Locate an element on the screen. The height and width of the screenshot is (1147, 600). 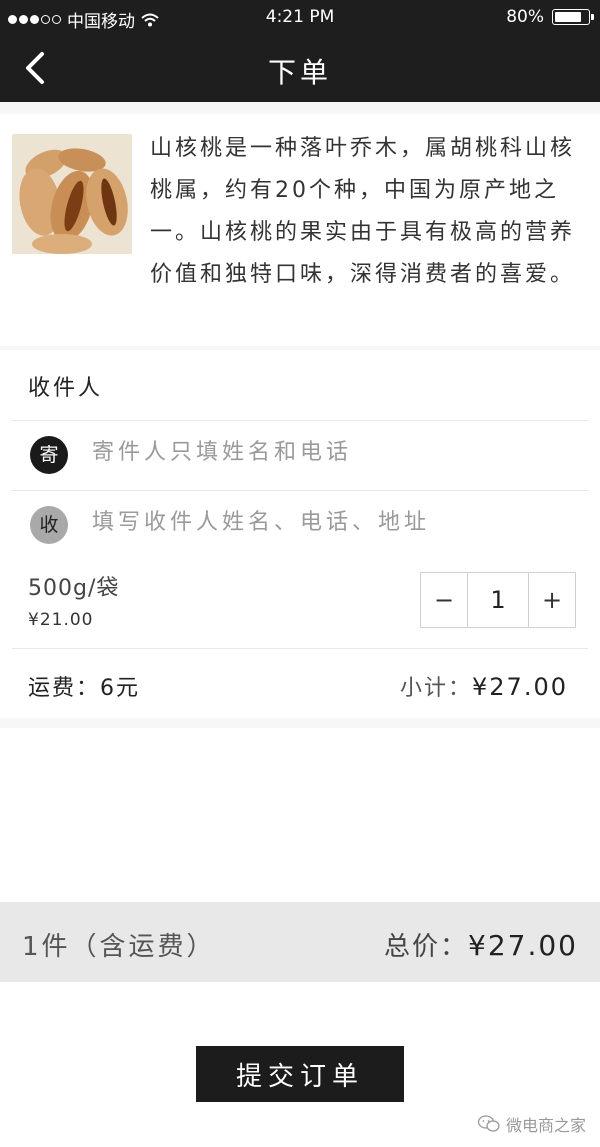
submit-order-button: 提交订单 is located at coordinates (300, 1074).